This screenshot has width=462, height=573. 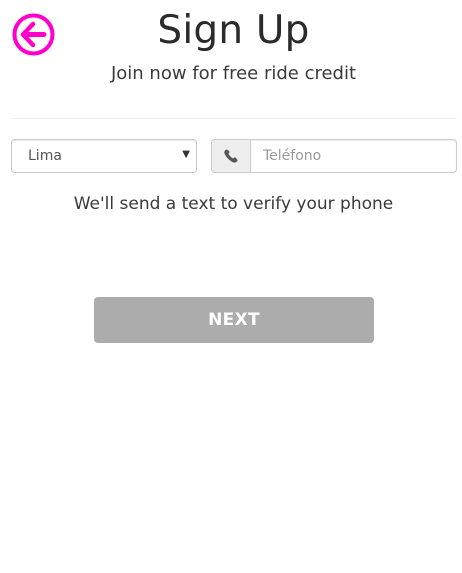 I want to click on page-subtitle: Join now for free ride credit, so click(x=233, y=73).